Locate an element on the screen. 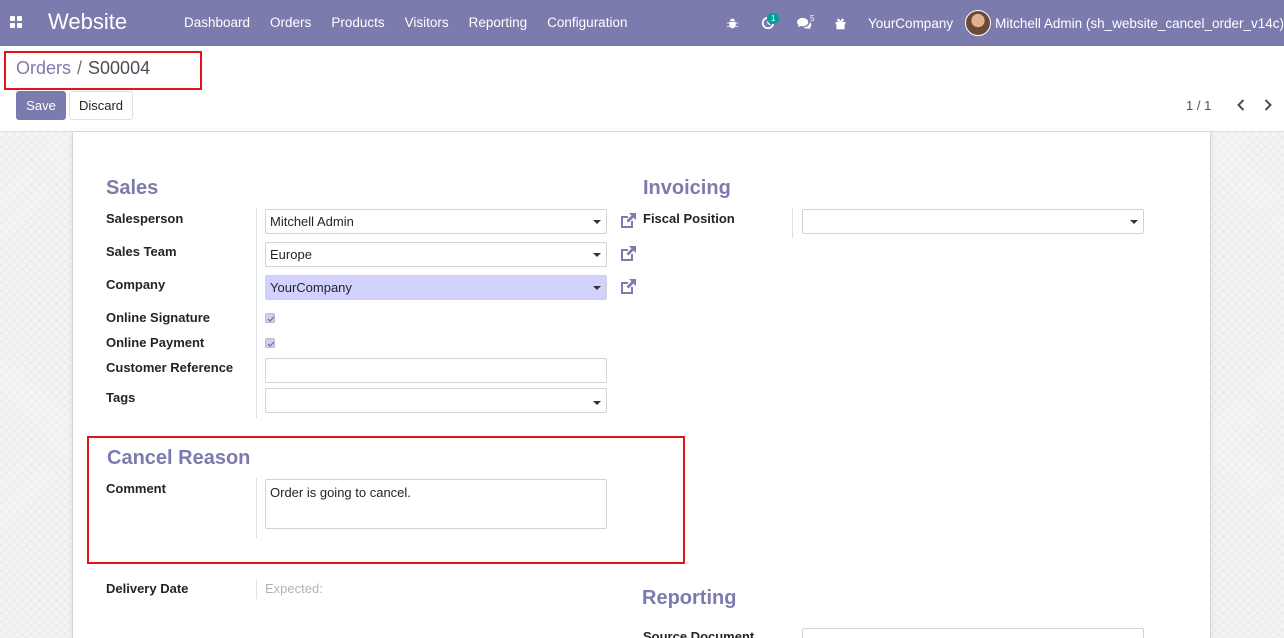 The height and width of the screenshot is (638, 1284). sales-team-select: Europe is located at coordinates (436, 254).